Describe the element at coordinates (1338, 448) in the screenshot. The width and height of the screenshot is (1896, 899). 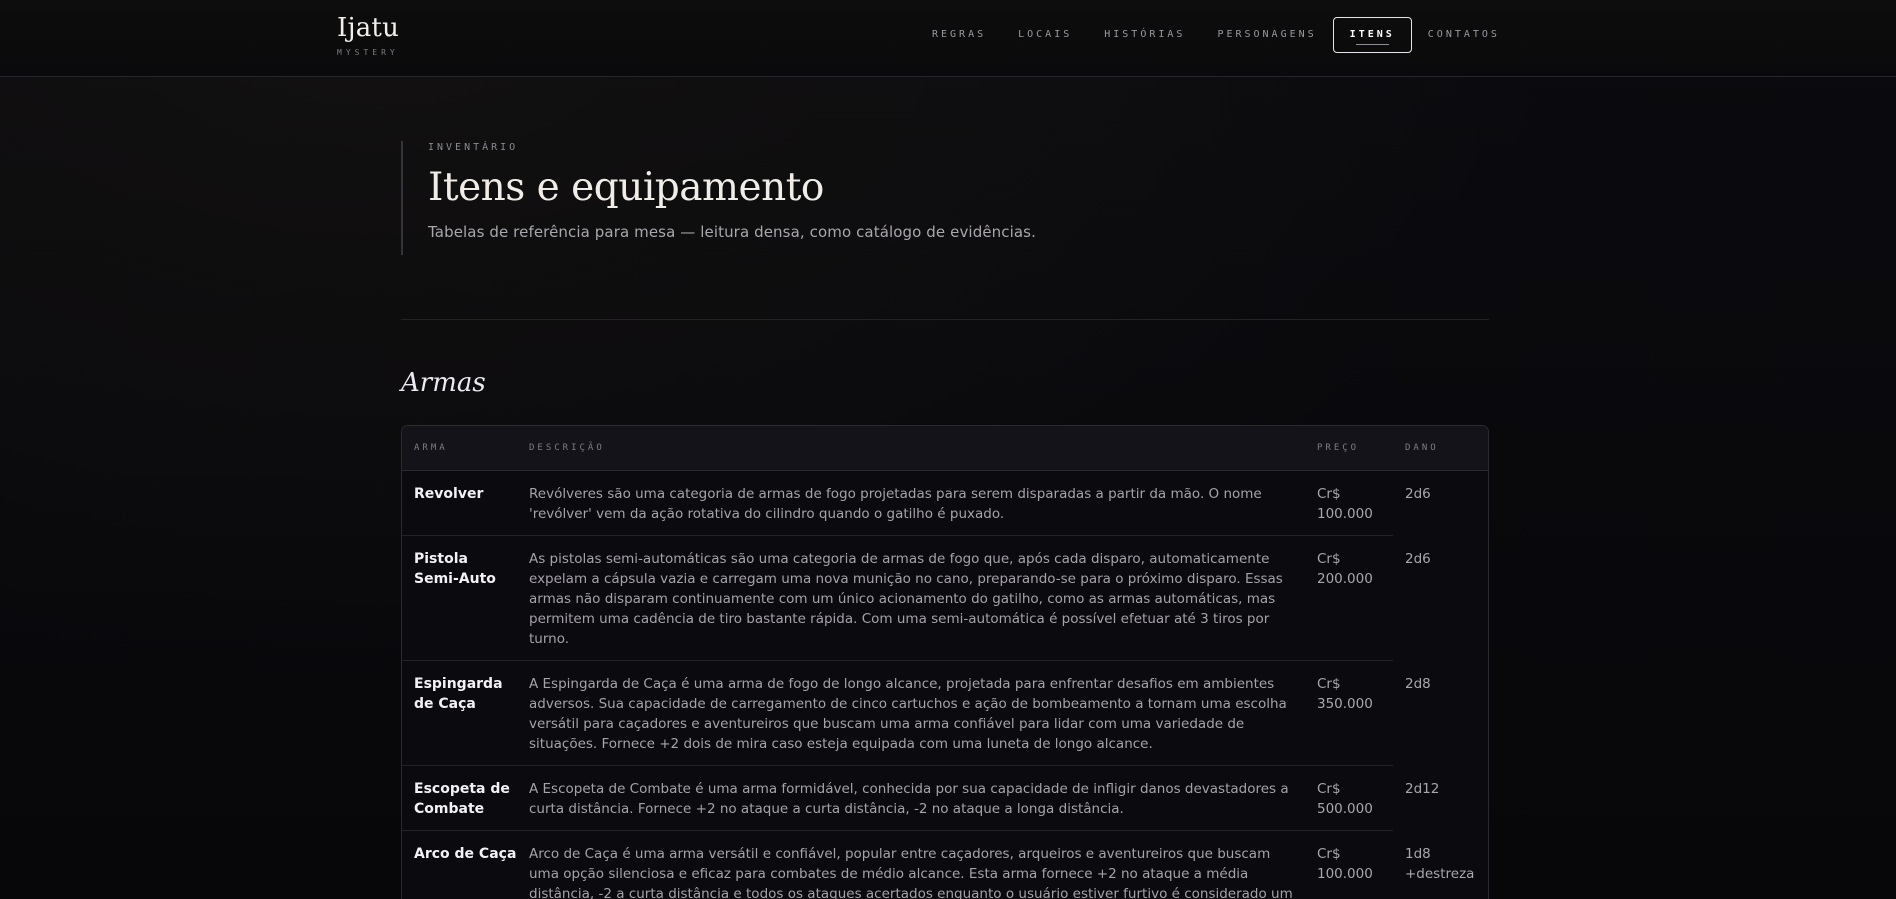
I see `column-header-preco: PREÇO` at that location.